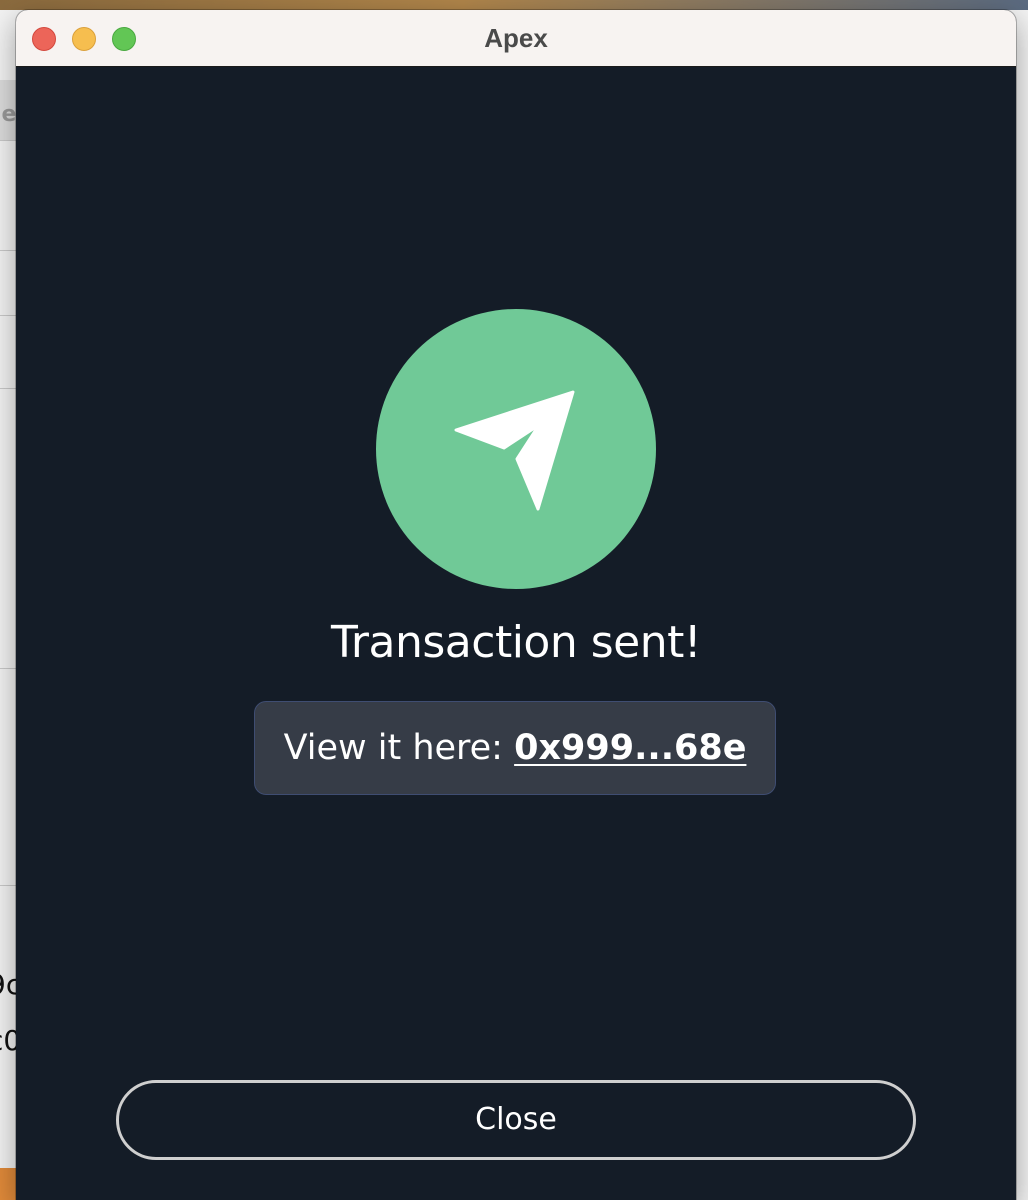 Image resolution: width=1028 pixels, height=1200 pixels. I want to click on dialog-heading: Transaction sent!, so click(516, 642).